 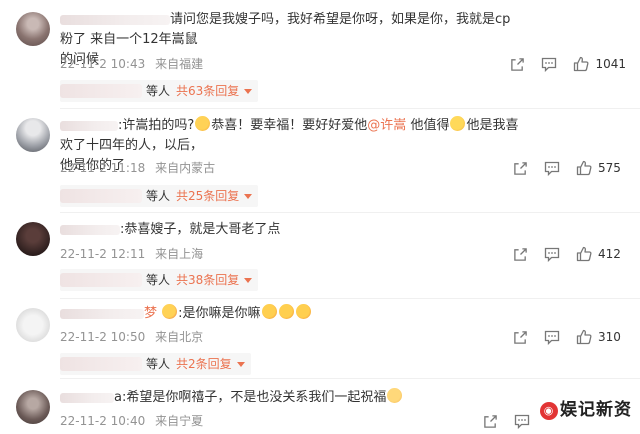 I want to click on location: 来自内蒙古, so click(x=185, y=168).